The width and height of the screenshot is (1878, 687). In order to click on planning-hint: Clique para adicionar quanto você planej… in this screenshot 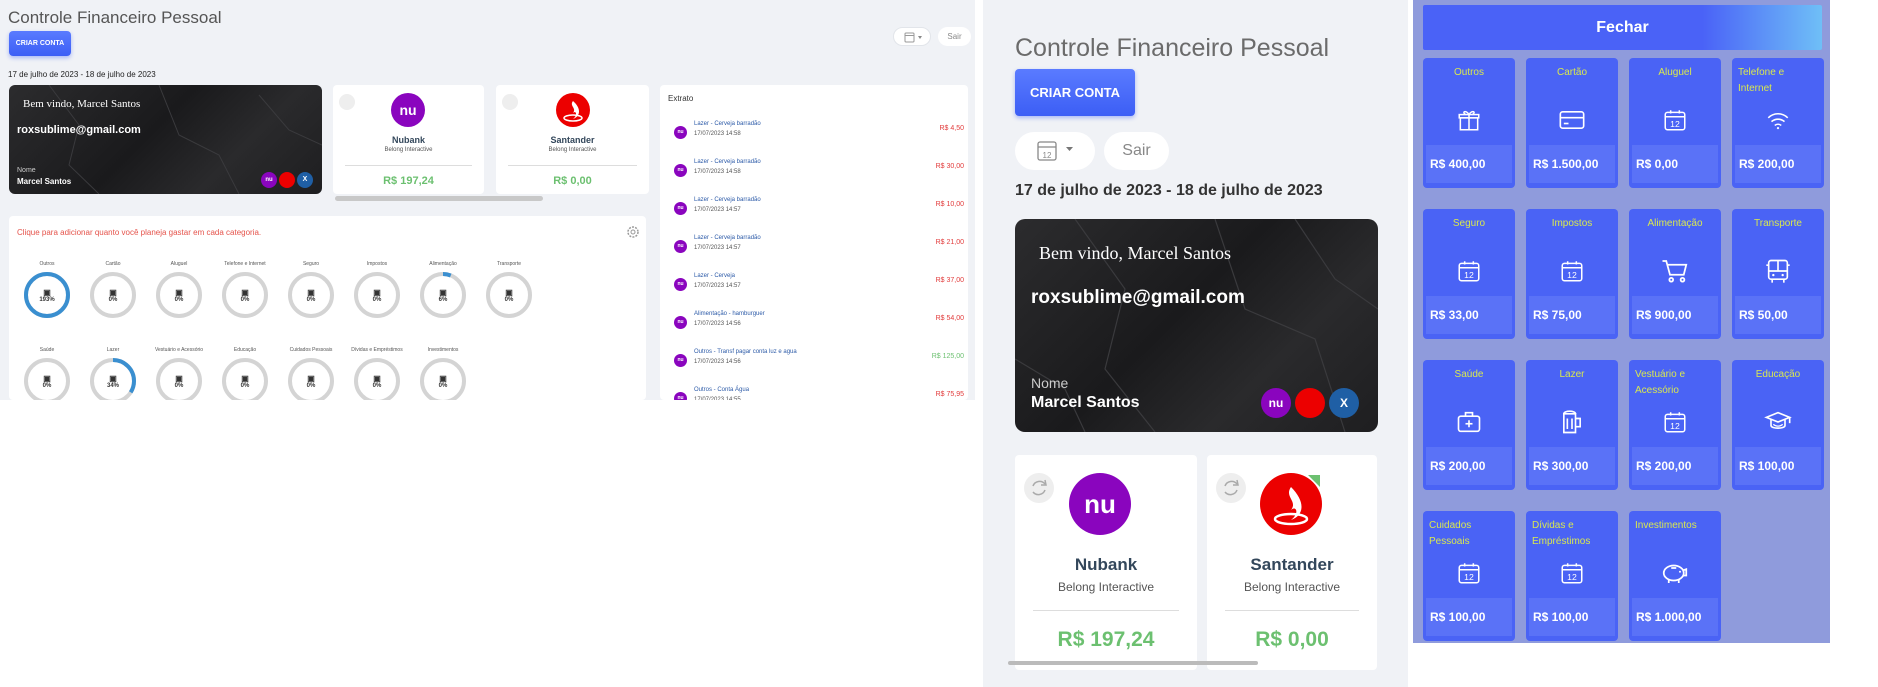, I will do `click(139, 232)`.